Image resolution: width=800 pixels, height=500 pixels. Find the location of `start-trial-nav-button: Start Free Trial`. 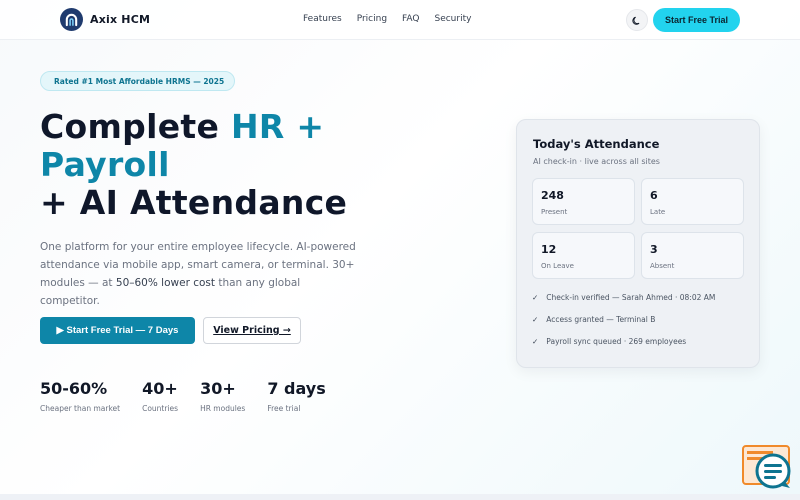

start-trial-nav-button: Start Free Trial is located at coordinates (696, 20).